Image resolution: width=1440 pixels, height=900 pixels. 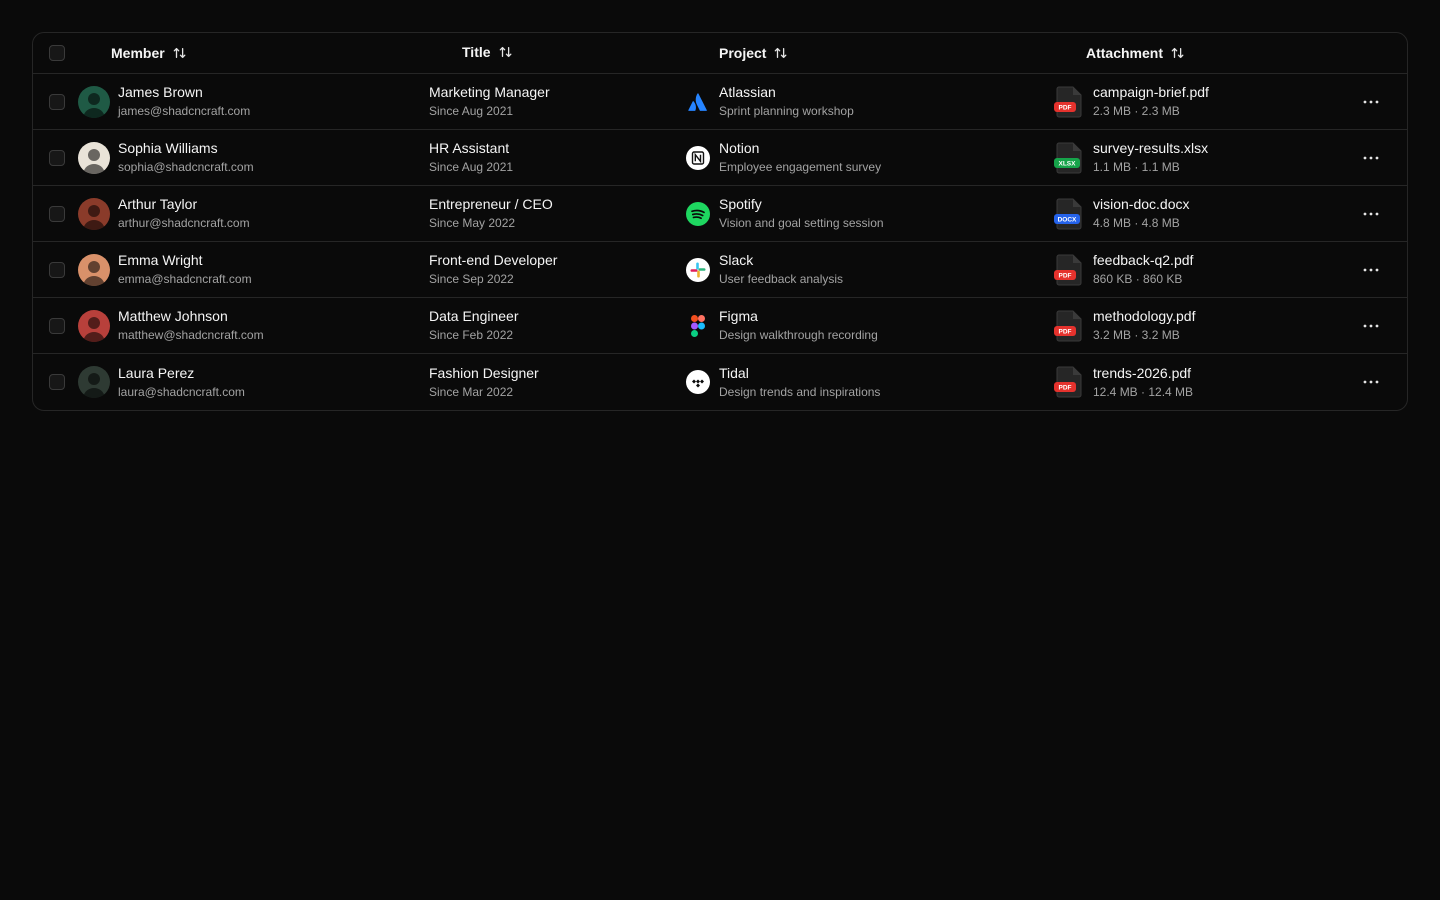 I want to click on sort-attachment-button: Attachment, so click(x=1135, y=53).